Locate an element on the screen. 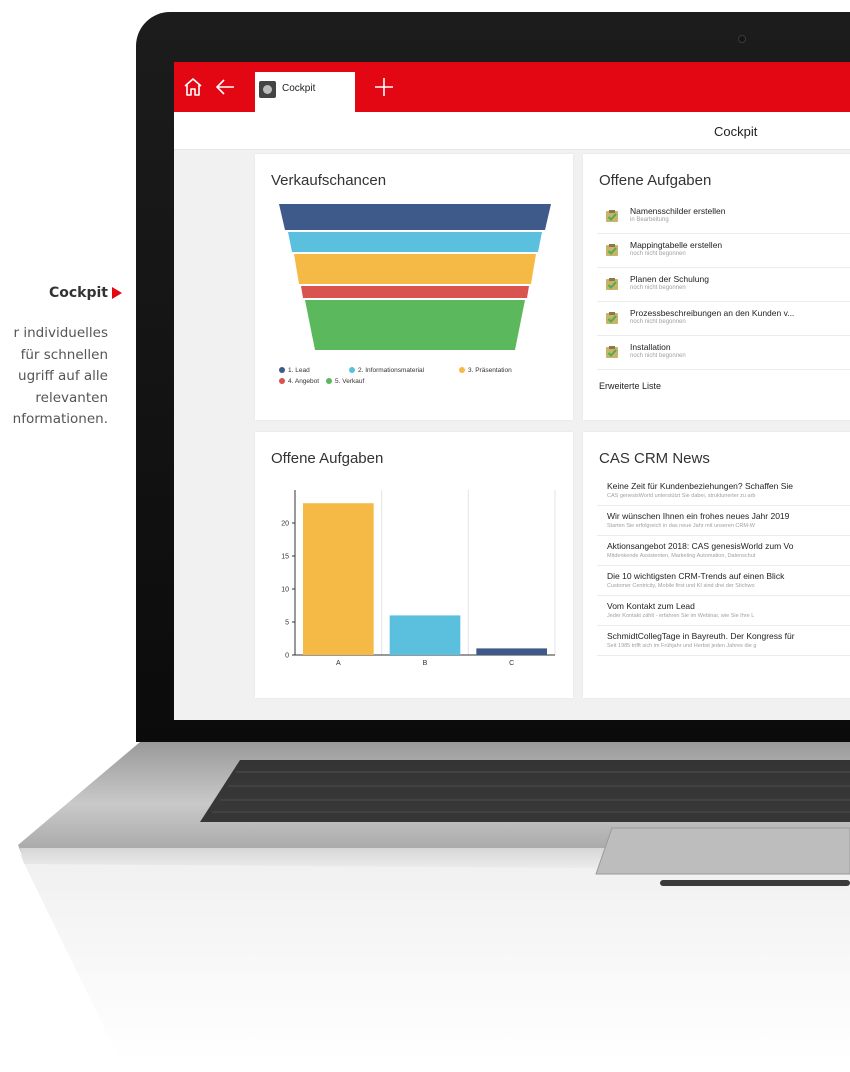 This screenshot has height=1072, width=850. home-icon is located at coordinates (193, 87).